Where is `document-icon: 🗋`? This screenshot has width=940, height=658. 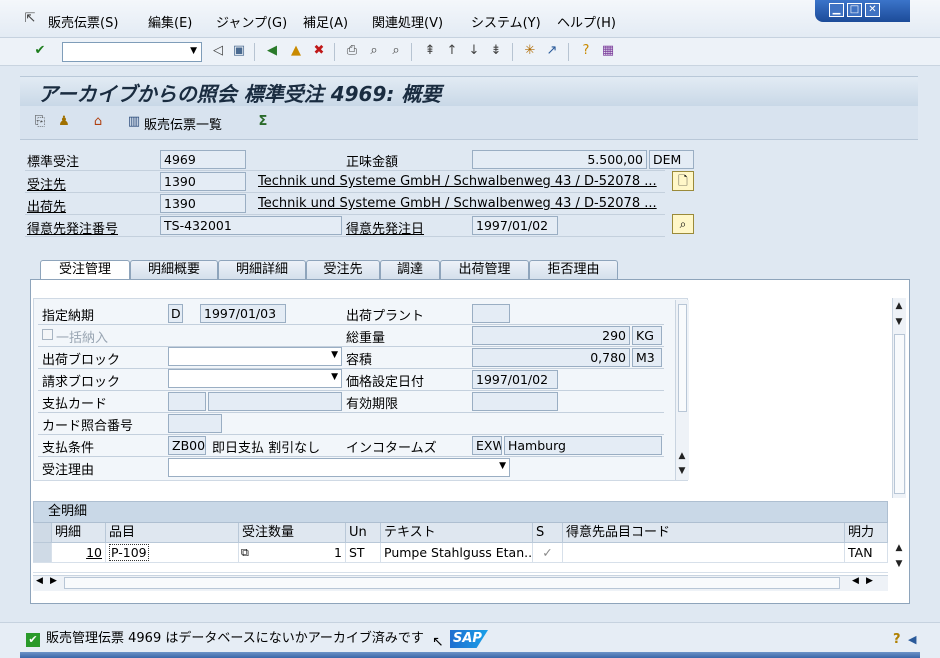
document-icon: 🗋 is located at coordinates (683, 181).